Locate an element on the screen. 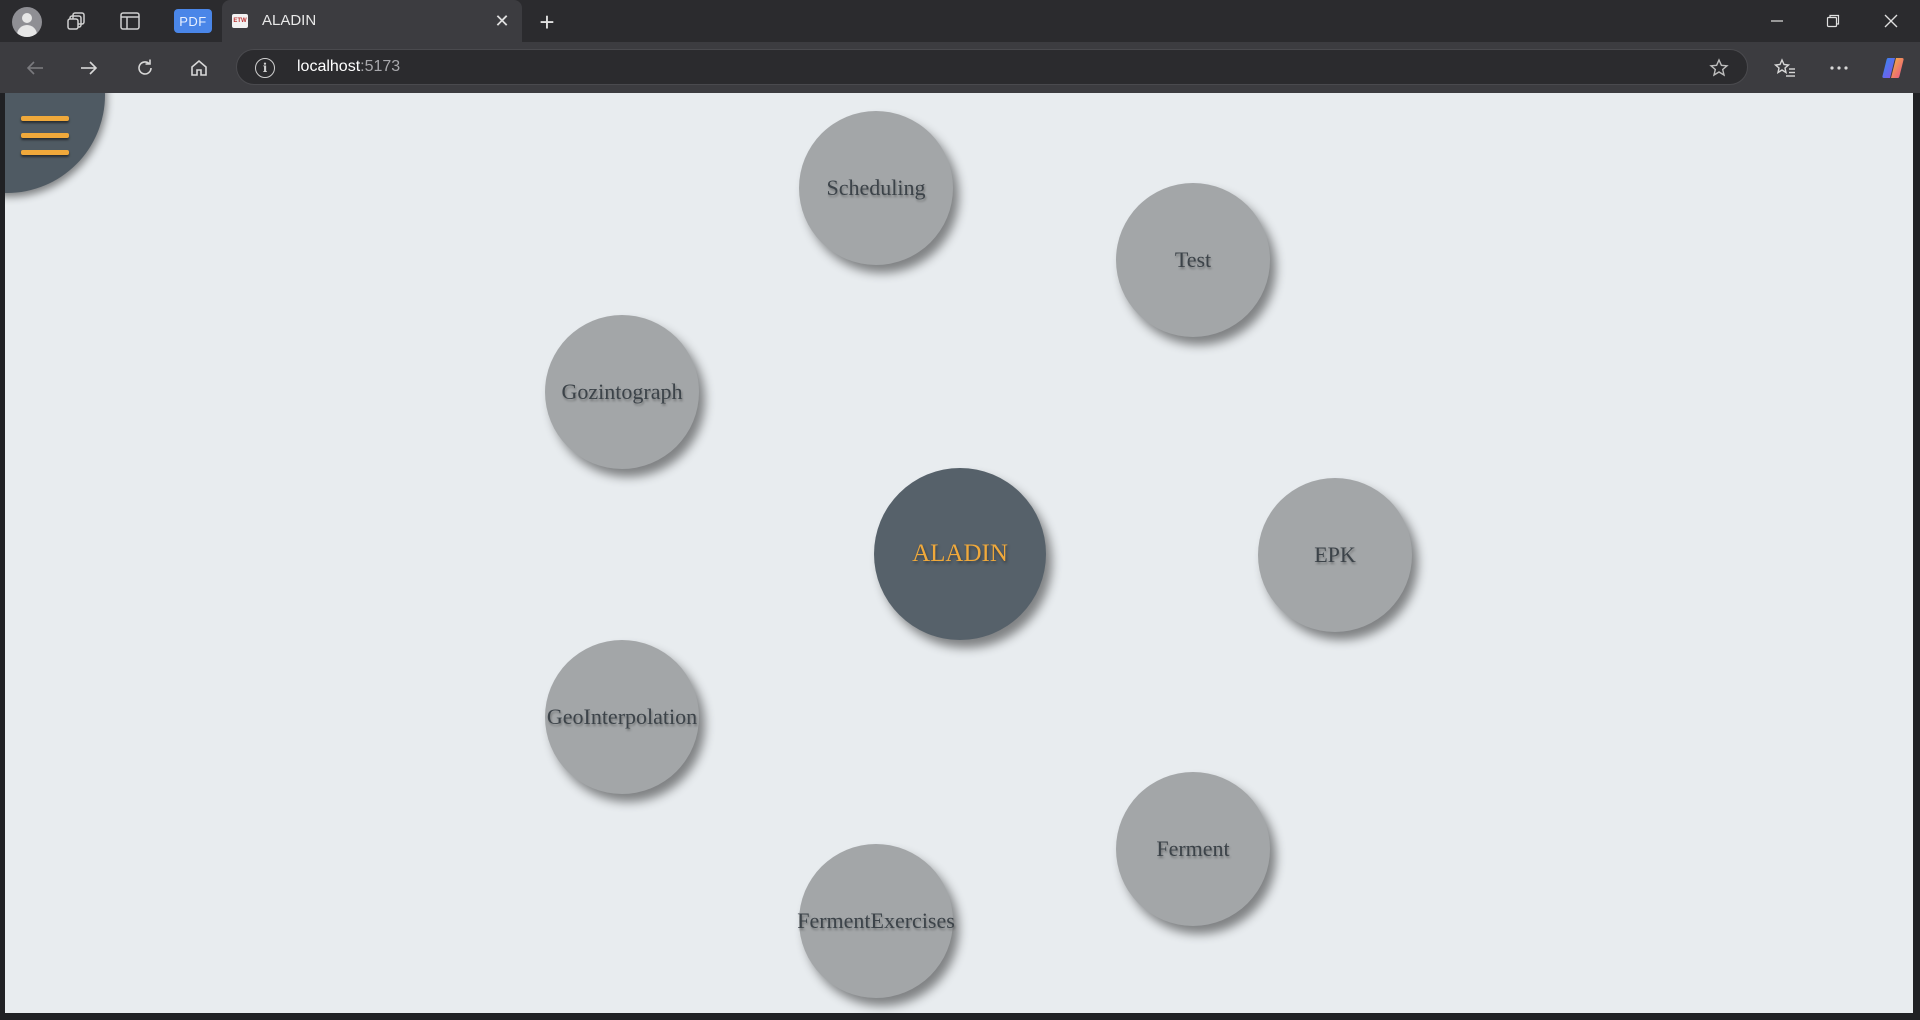 The width and height of the screenshot is (1920, 1020). site-info-icon: i is located at coordinates (265, 68).